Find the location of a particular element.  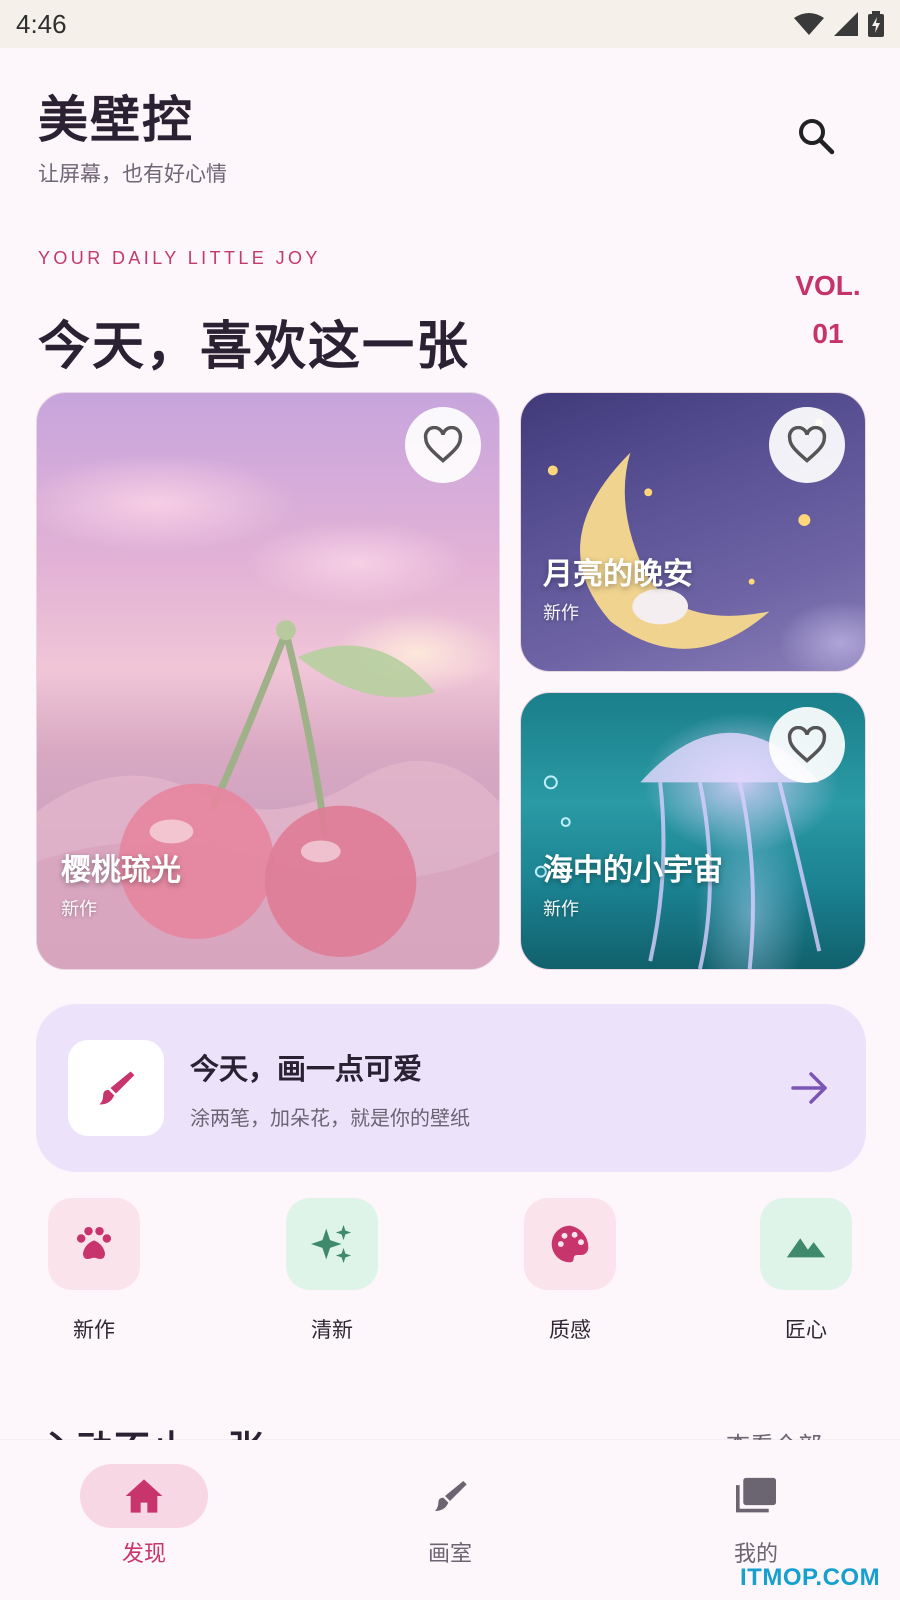

status-bar: 4:46 is located at coordinates (450, 24).